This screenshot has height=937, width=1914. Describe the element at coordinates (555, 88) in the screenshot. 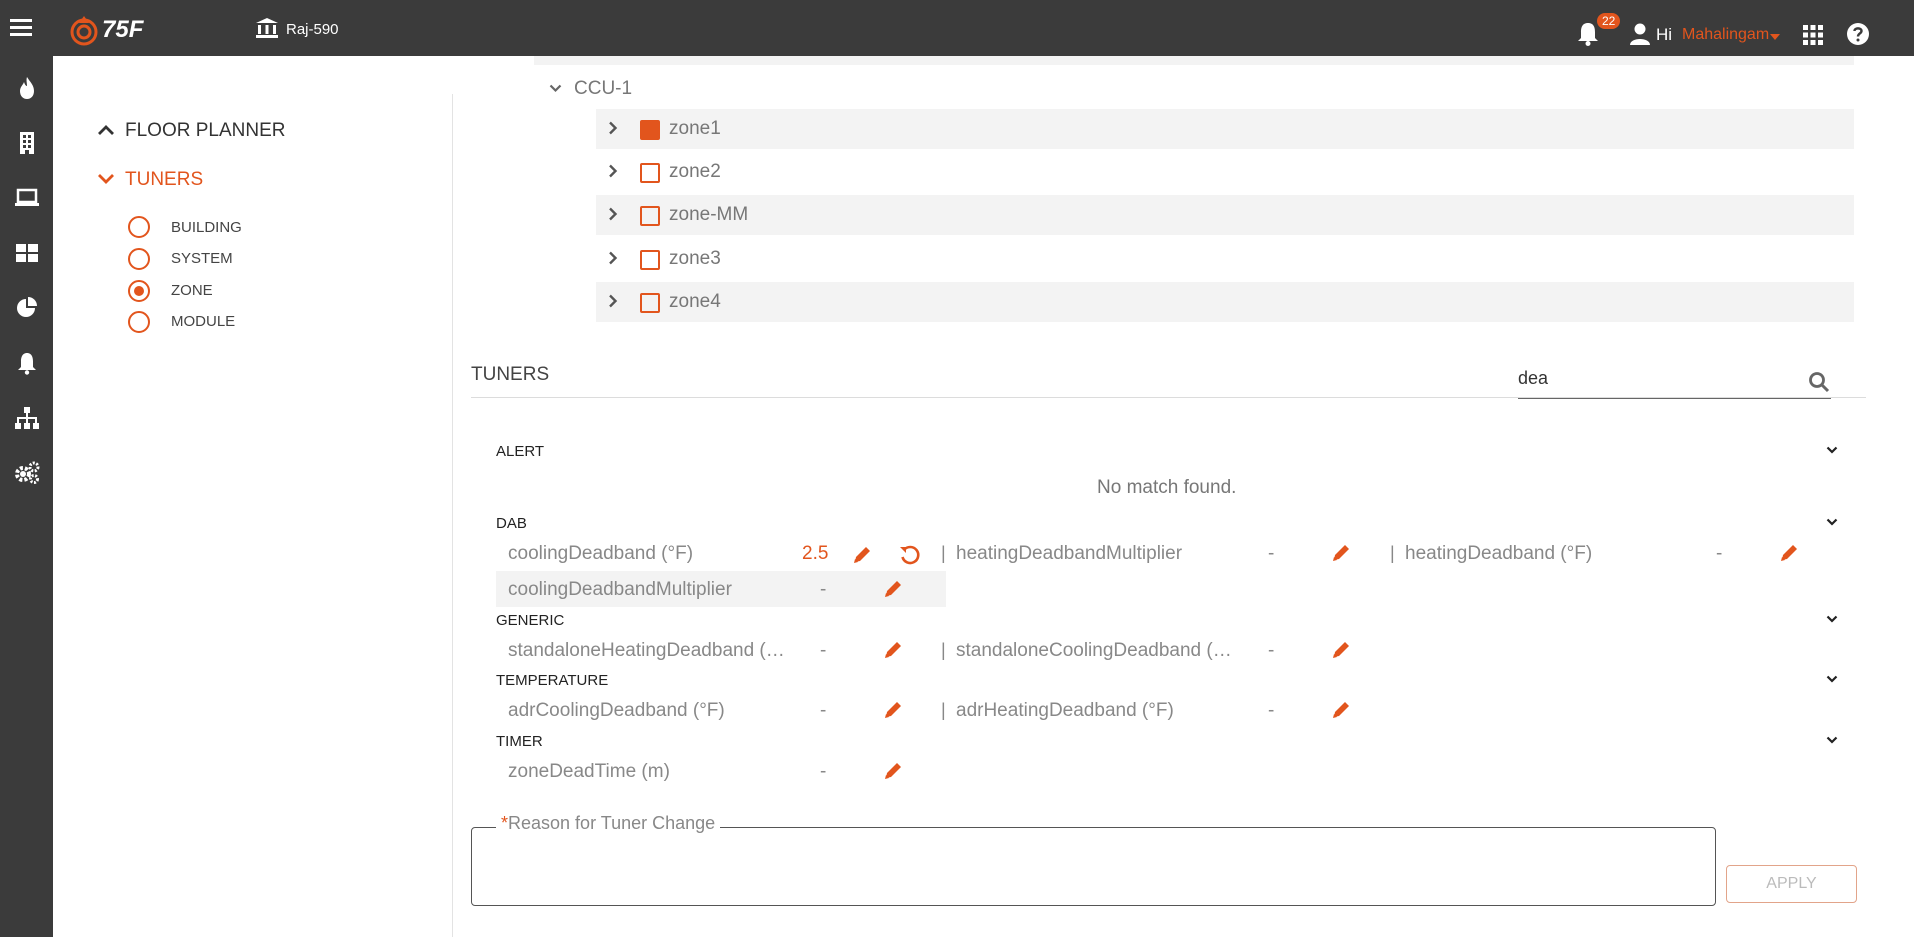

I see `ccu-chevron-down-icon` at that location.